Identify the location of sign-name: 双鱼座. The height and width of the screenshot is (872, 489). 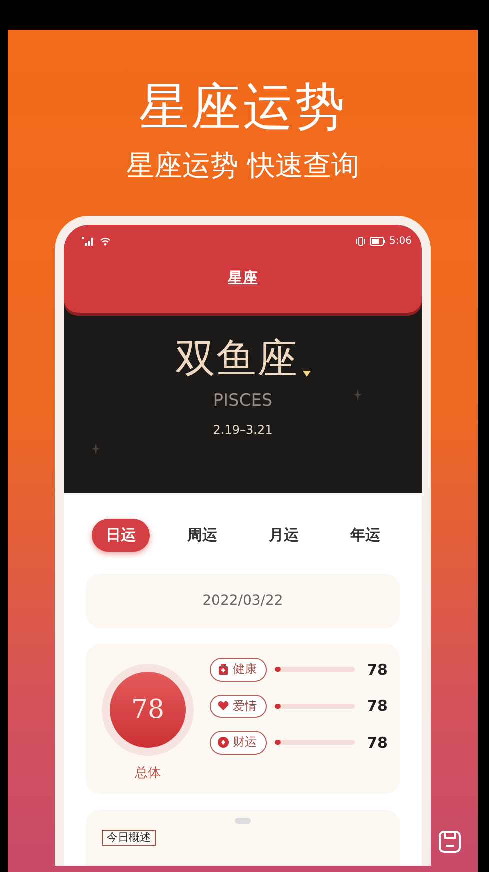
(237, 359).